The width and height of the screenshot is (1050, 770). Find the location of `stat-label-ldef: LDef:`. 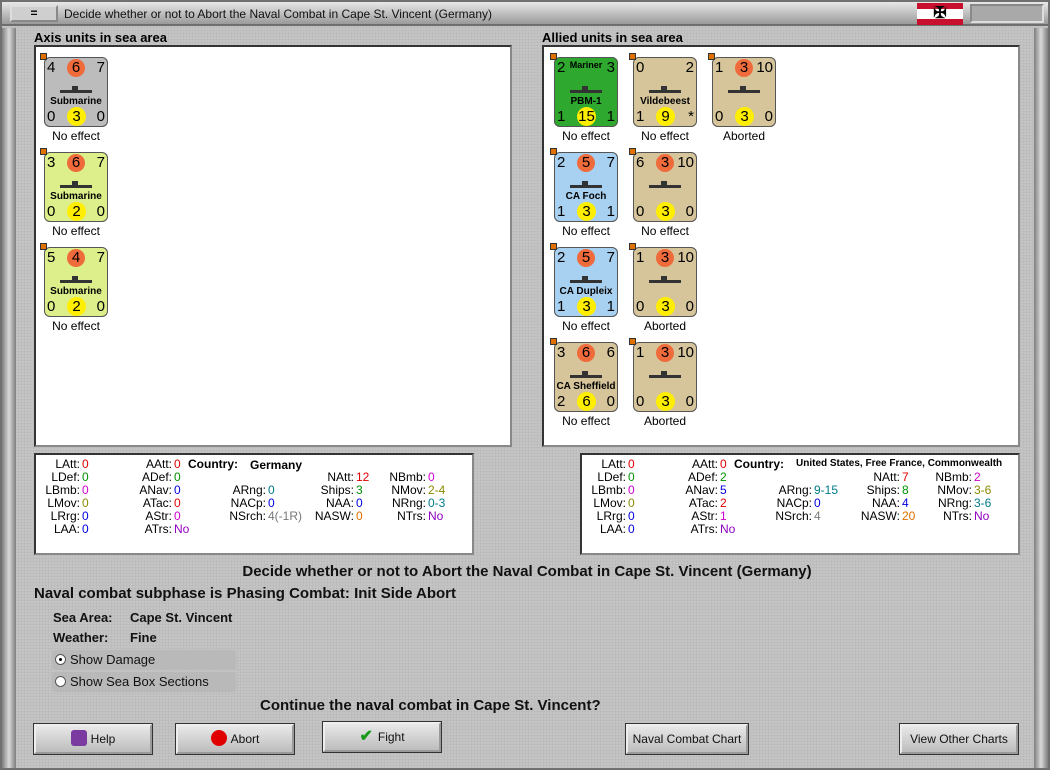

stat-label-ldef: LDef: is located at coordinates (65, 477).